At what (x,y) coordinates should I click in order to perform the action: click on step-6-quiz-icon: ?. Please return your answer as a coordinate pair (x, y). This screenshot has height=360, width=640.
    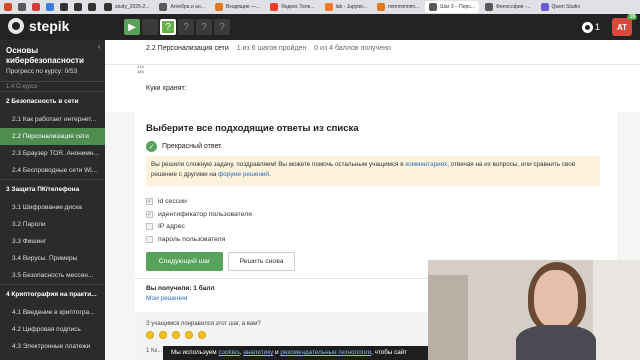
    Looking at the image, I should click on (222, 27).